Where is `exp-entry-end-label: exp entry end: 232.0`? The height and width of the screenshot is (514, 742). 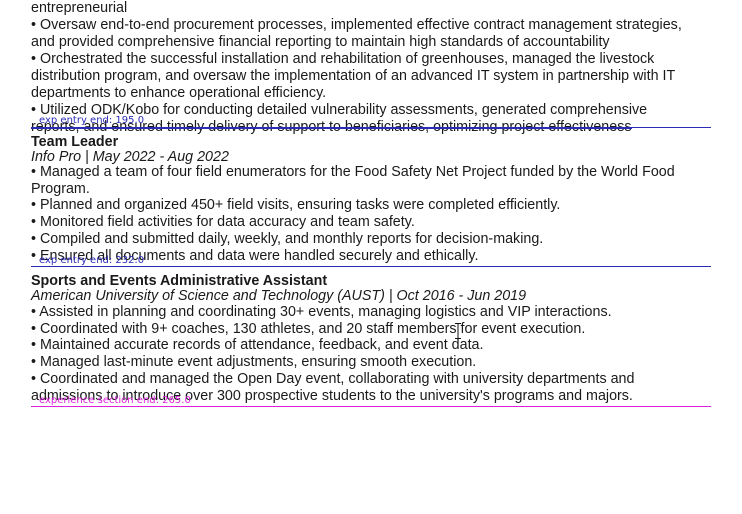
exp-entry-end-label: exp entry end: 232.0 is located at coordinates (92, 260).